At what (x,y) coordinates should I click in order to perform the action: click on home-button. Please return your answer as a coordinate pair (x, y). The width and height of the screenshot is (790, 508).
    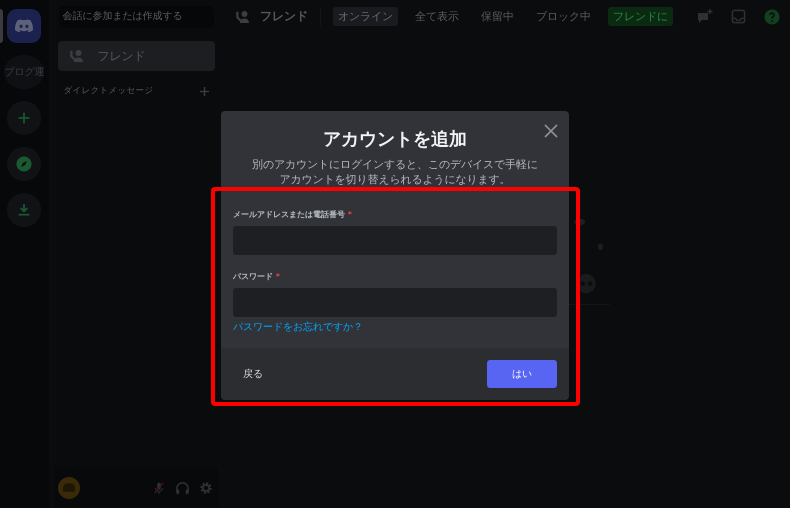
    Looking at the image, I should click on (24, 26).